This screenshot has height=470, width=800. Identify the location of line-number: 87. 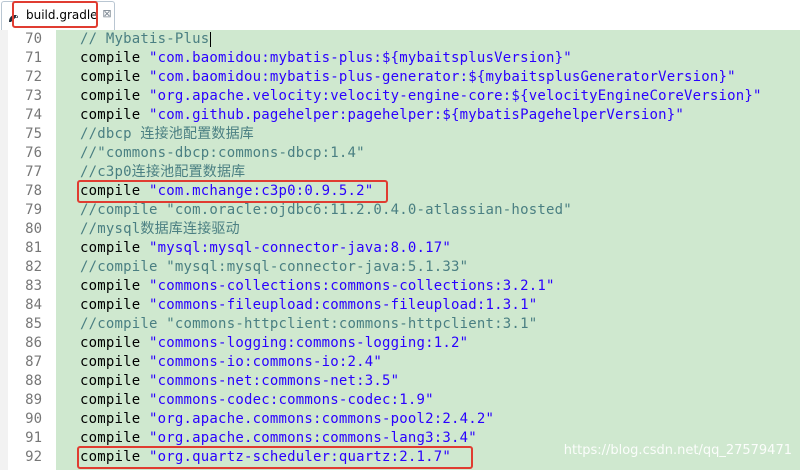
(33, 362).